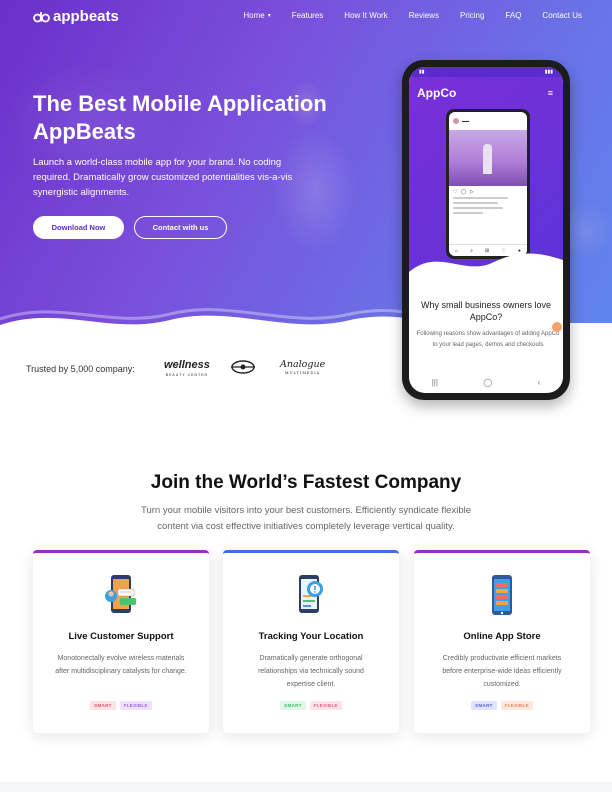 Image resolution: width=612 pixels, height=792 pixels. I want to click on trusted-label: Trusted by 5,000 company:, so click(80, 369).